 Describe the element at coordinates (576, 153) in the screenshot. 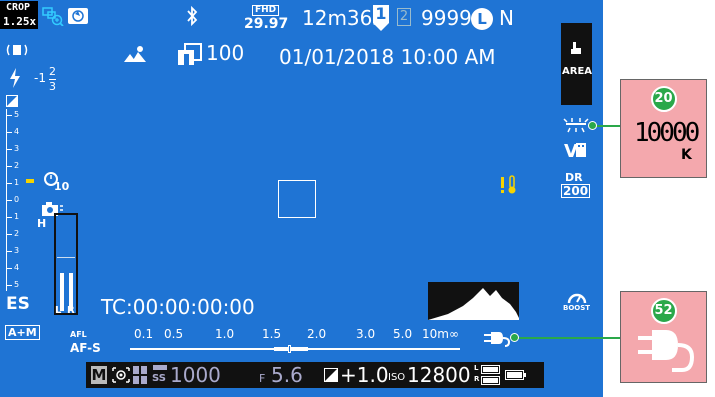

I see `film-simulation-icon: V` at that location.